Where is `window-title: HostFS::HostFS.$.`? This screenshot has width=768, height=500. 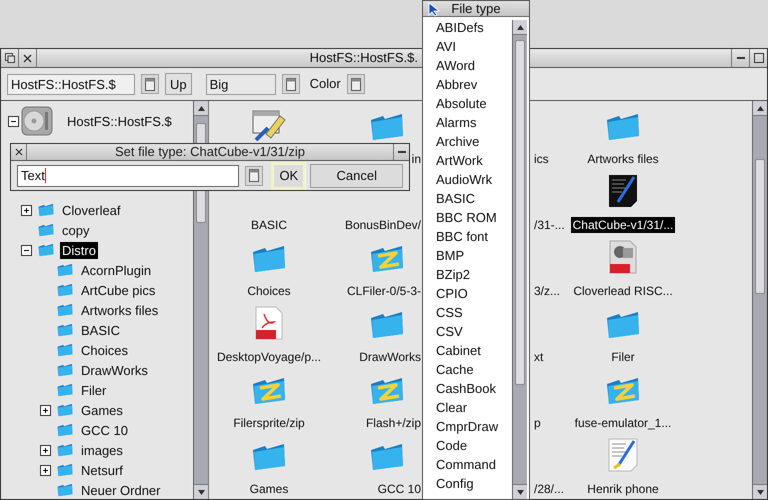
window-title: HostFS::HostFS.$. is located at coordinates (364, 58).